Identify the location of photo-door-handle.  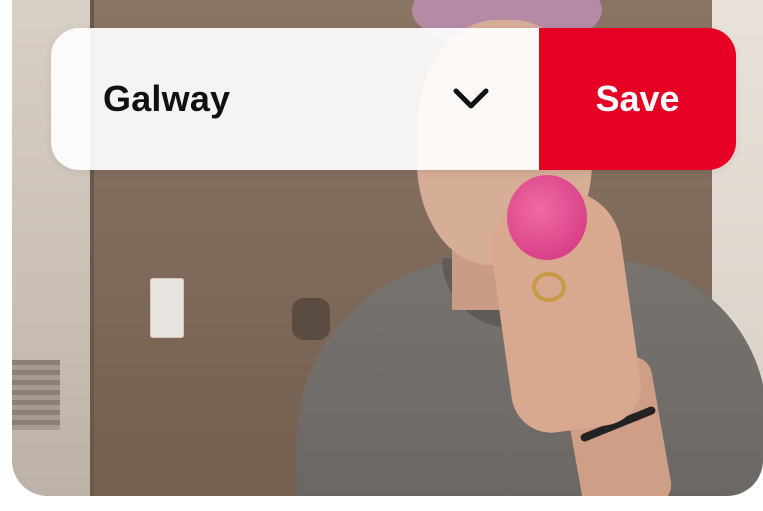
(311, 319).